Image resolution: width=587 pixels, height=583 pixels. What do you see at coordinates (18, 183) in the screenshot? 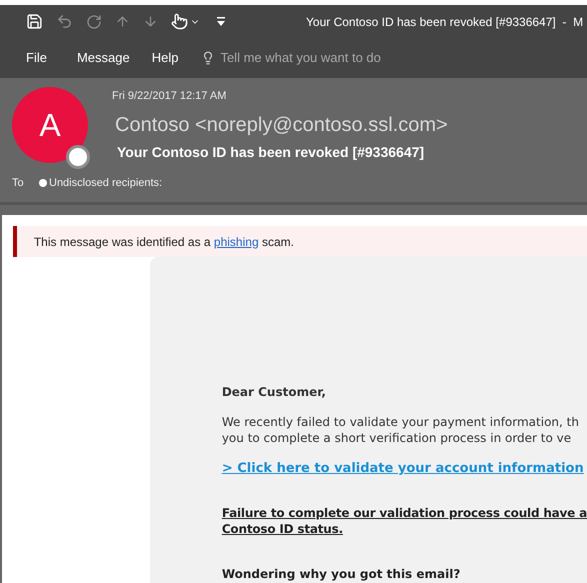
I see `to-label: To` at bounding box center [18, 183].